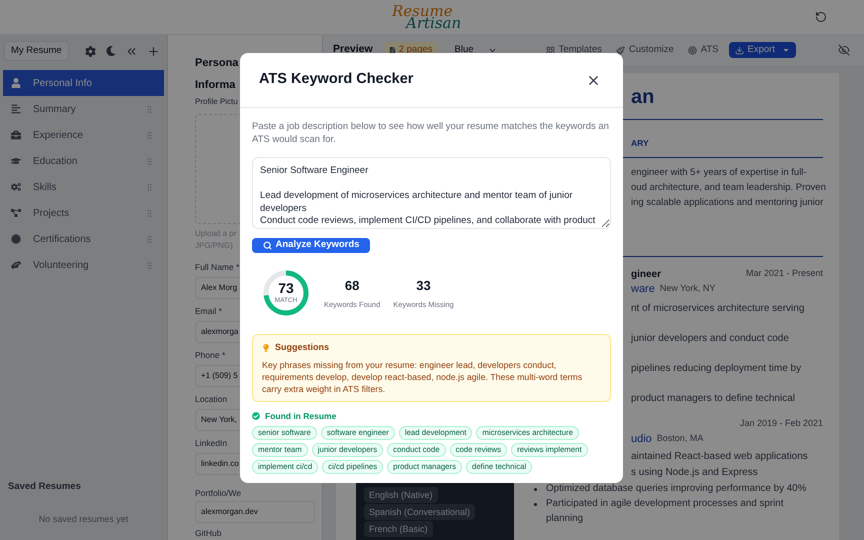 Image resolution: width=864 pixels, height=540 pixels. What do you see at coordinates (728, 188) in the screenshot?
I see `summary-line: oud architecture, and team leadership. Proven` at bounding box center [728, 188].